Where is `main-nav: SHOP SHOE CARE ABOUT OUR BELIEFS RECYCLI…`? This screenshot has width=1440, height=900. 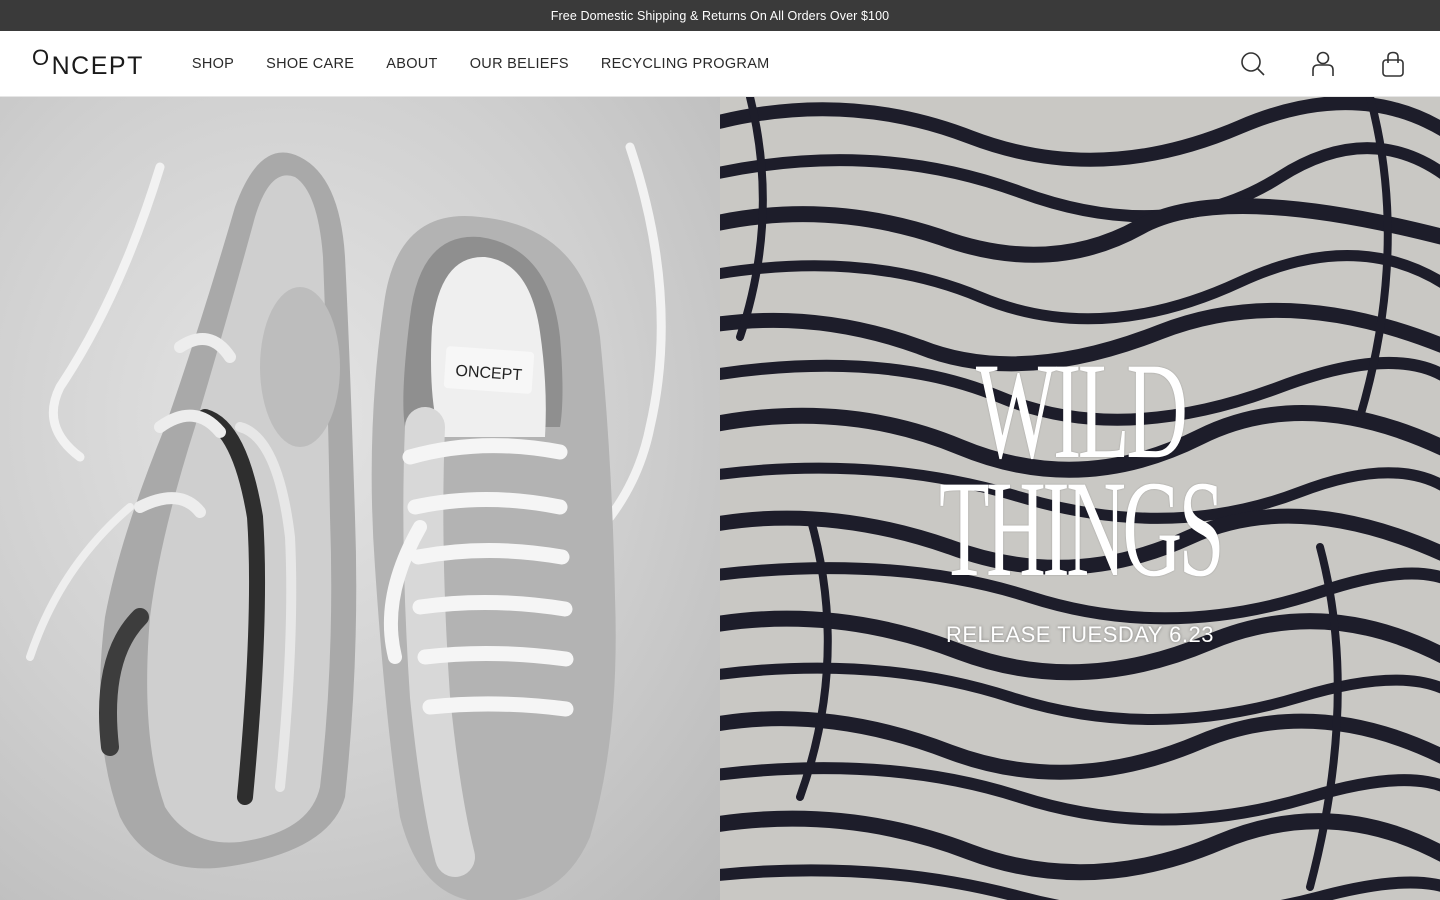 main-nav: SHOP SHOE CARE ABOUT OUR BELIEFS RECYCLI… is located at coordinates (481, 64).